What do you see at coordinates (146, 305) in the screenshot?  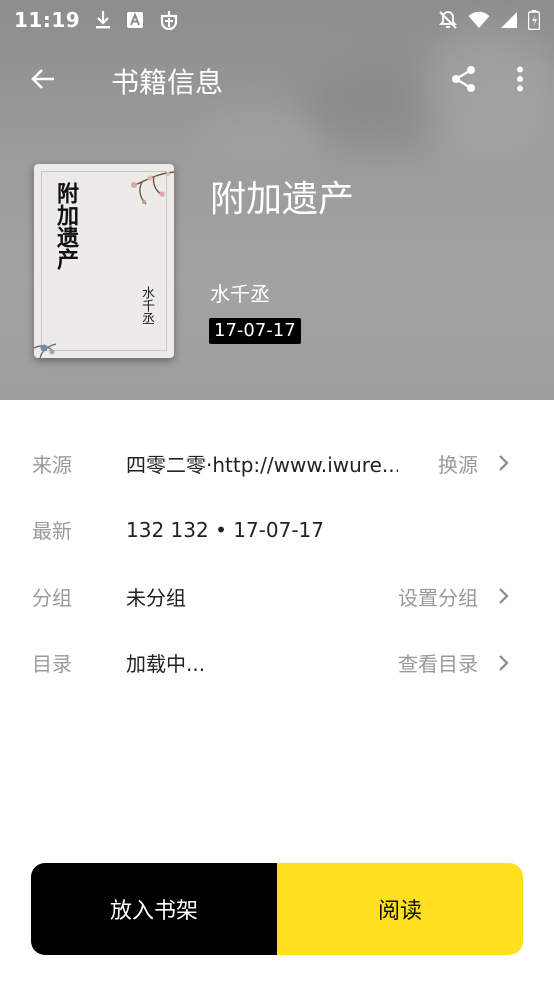 I see `cover-author: 水千丞` at bounding box center [146, 305].